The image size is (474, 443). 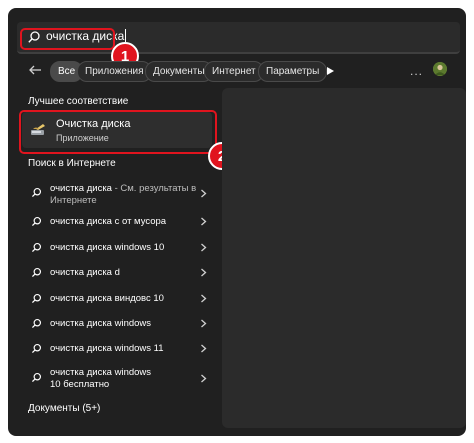 I want to click on web-result-text: очистка диска d, so click(x=85, y=272).